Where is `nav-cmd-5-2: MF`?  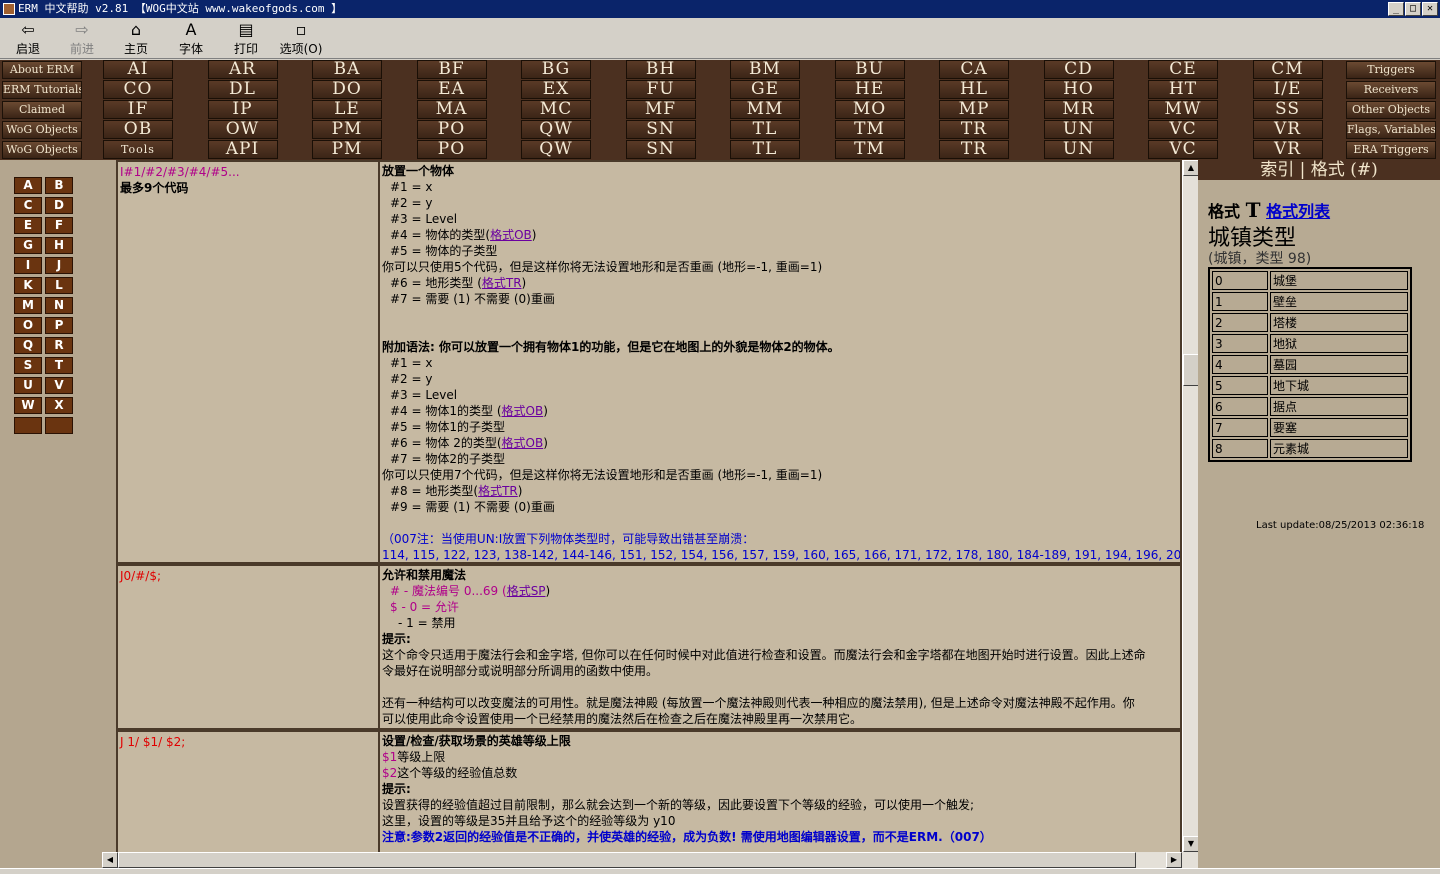
nav-cmd-5-2: MF is located at coordinates (660, 109).